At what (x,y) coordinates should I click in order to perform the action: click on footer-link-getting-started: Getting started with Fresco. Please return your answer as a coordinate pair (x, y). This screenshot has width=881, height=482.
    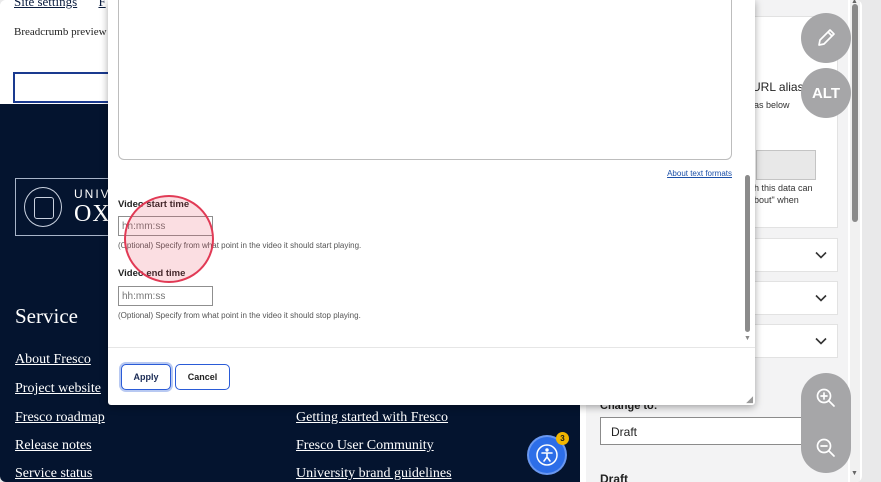
    Looking at the image, I should click on (372, 418).